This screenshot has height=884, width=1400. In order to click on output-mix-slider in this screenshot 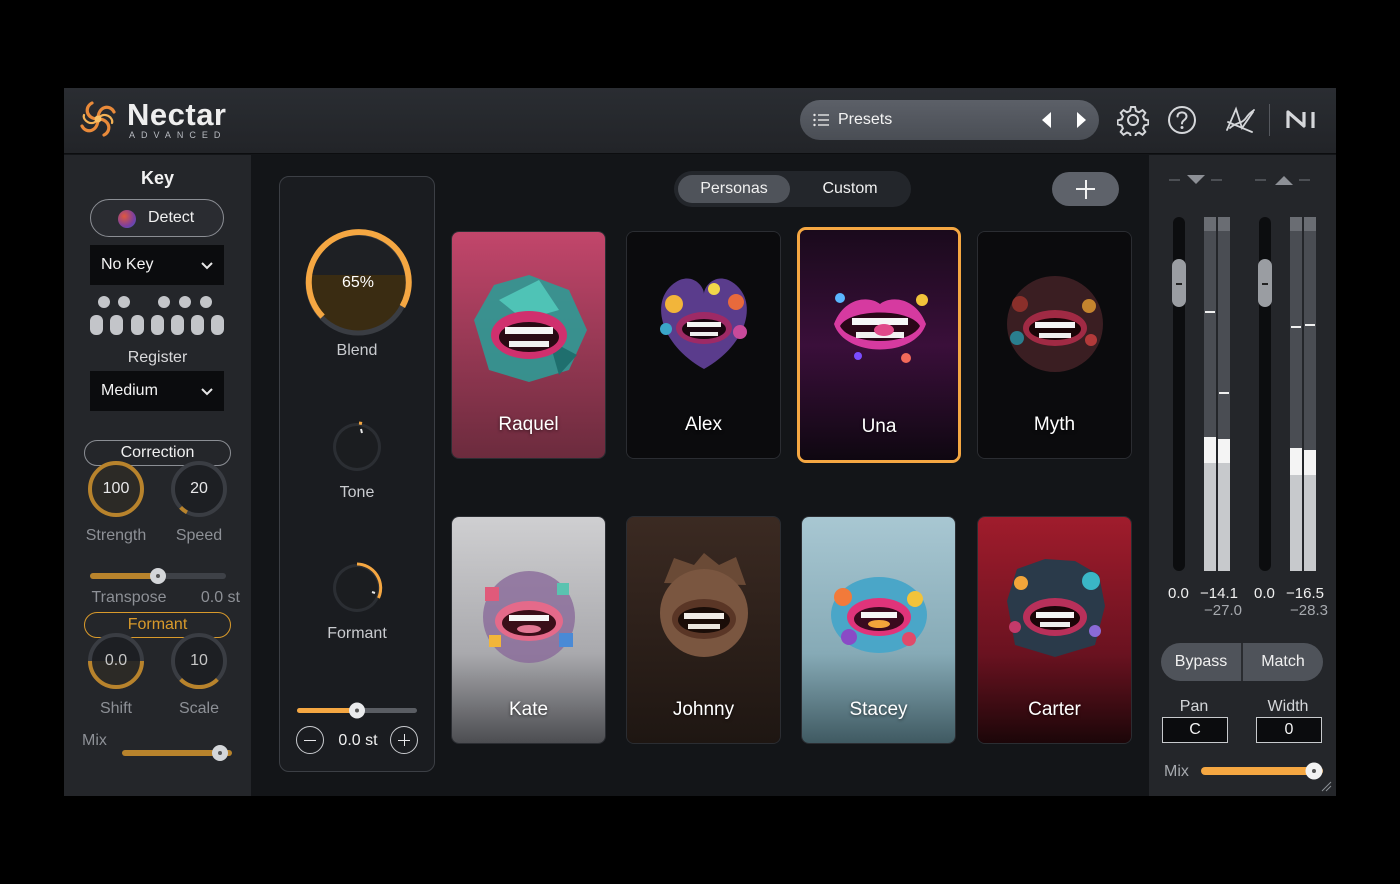, I will do `click(1262, 771)`.